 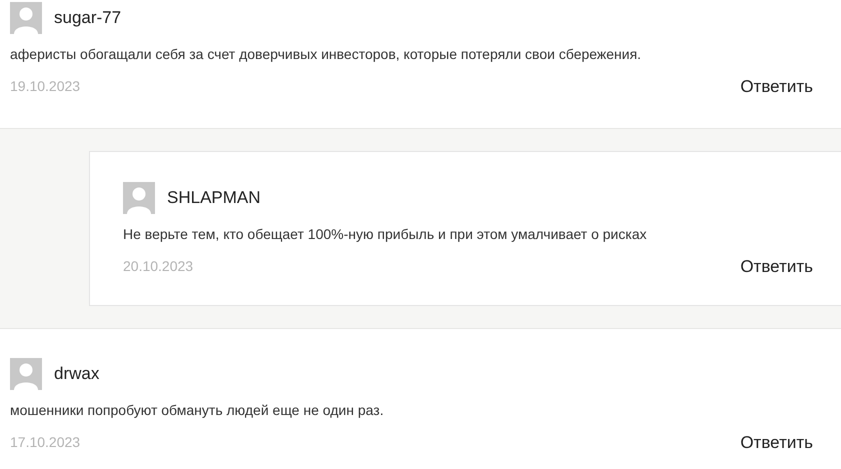 What do you see at coordinates (45, 86) in the screenshot?
I see `comment-date: 19.10.2023` at bounding box center [45, 86].